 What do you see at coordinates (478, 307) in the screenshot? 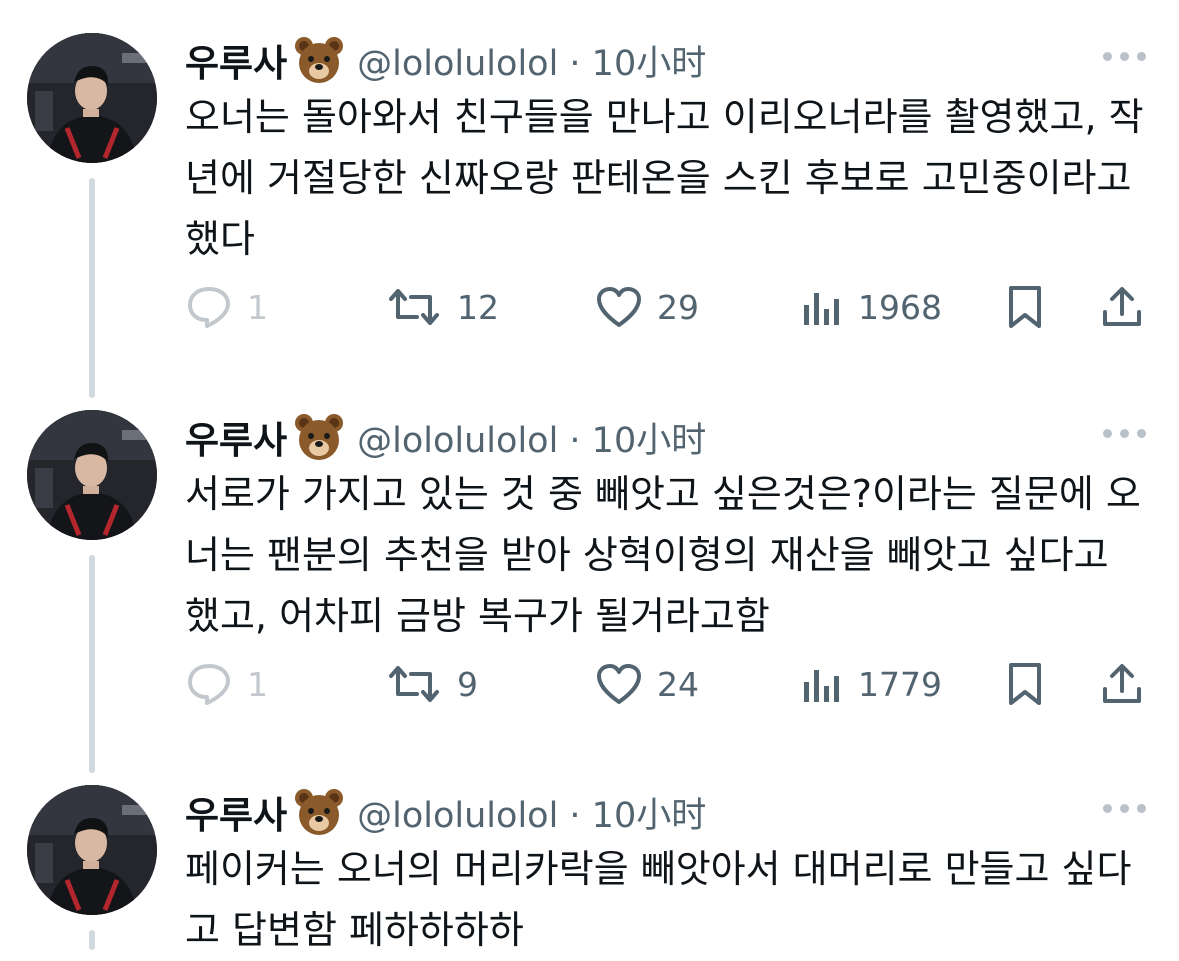
I see `retweet-count: 12` at bounding box center [478, 307].